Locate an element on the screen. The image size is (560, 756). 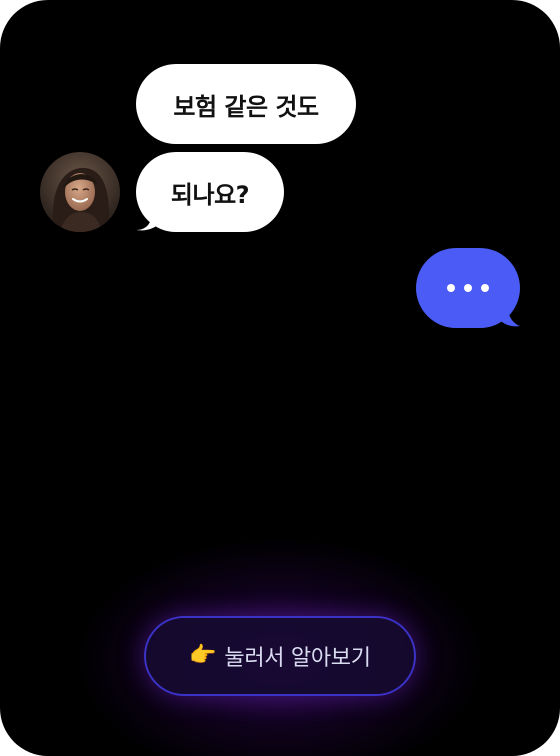
learn-more-button: 👉 눌러서 알아보기 is located at coordinates (280, 656).